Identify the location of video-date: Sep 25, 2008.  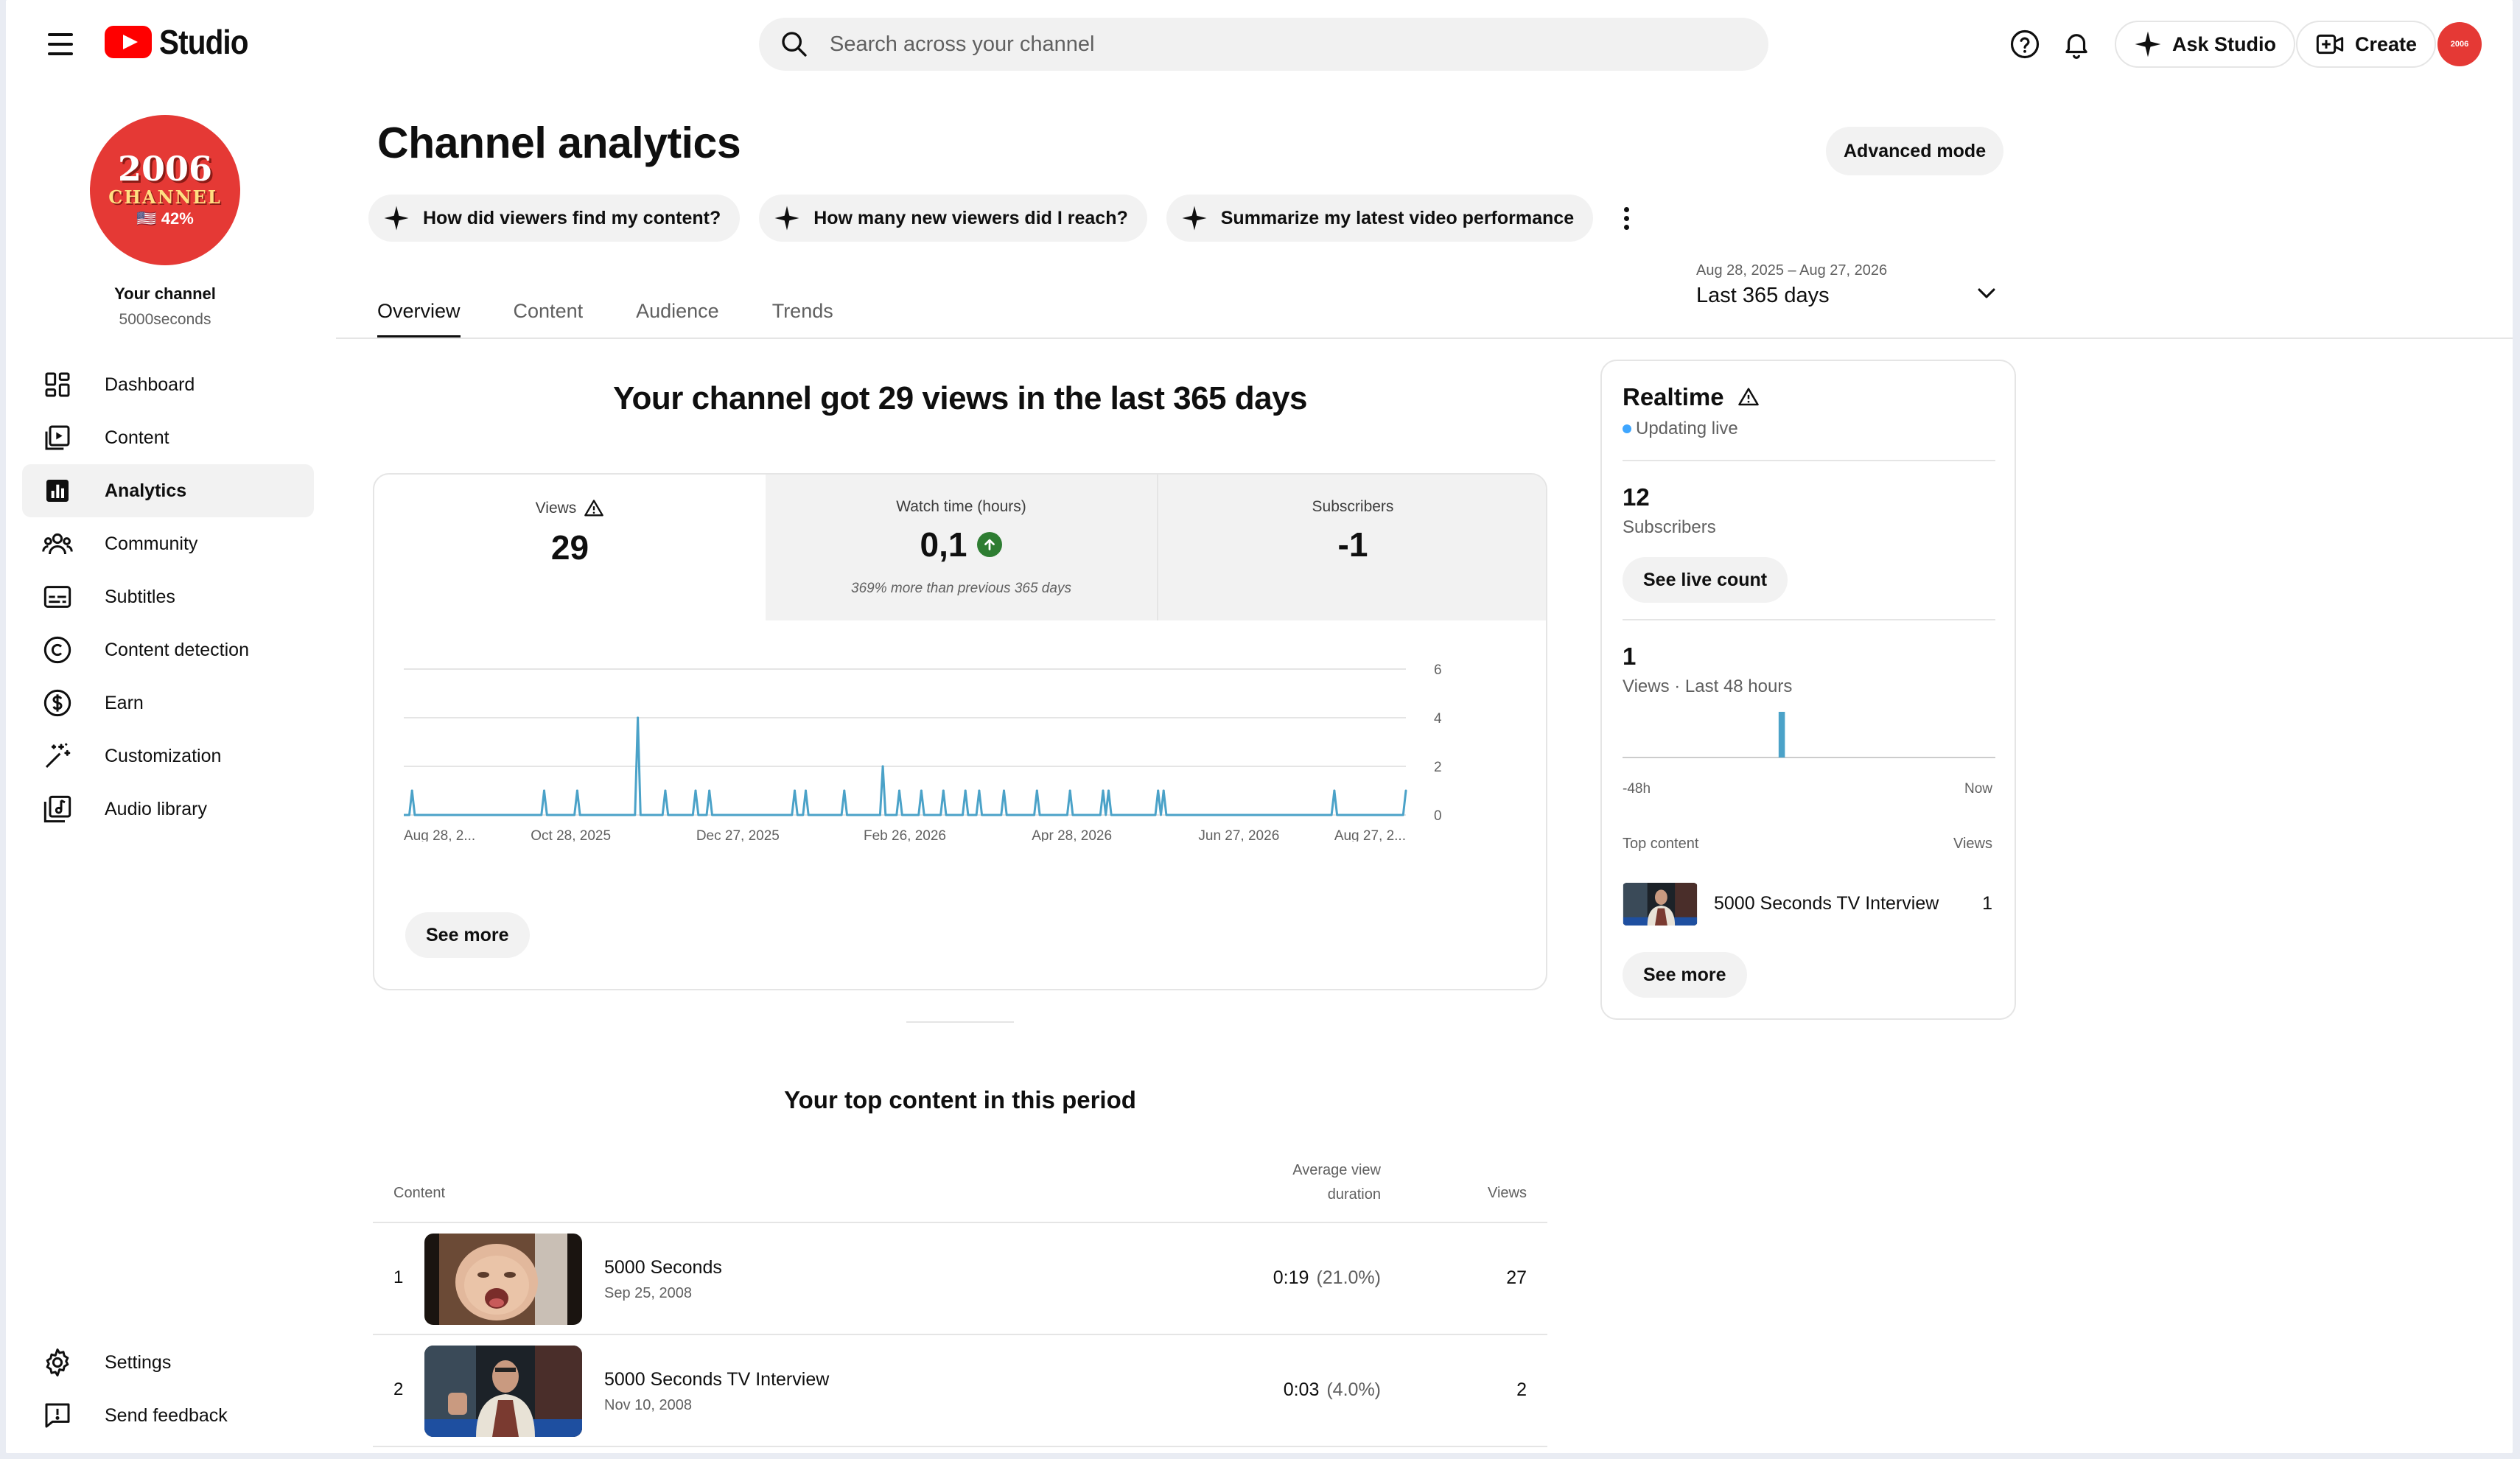
(648, 1293).